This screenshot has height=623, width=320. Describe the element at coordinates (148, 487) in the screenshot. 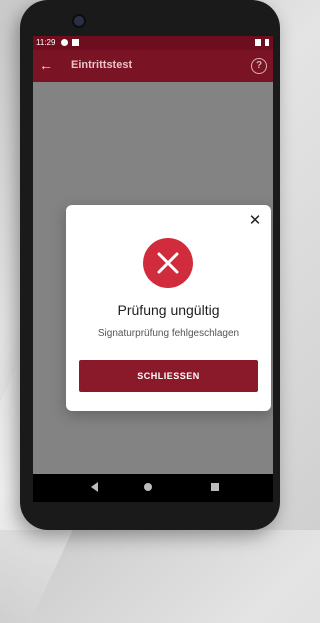

I see `nav-home-icon` at that location.